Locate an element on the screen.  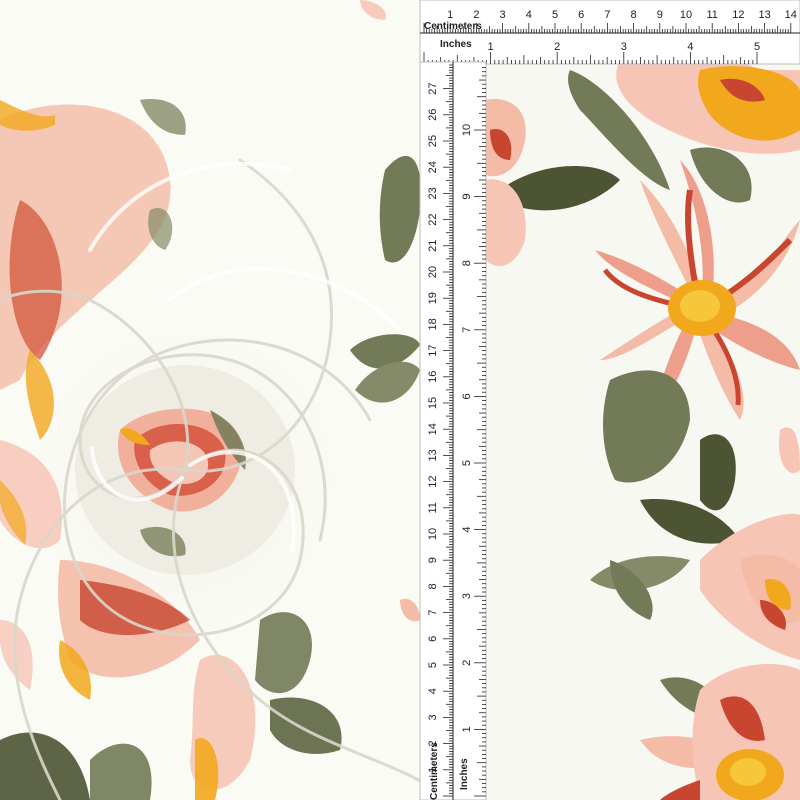
ruler-cm-number: 23 is located at coordinates (433, 193).